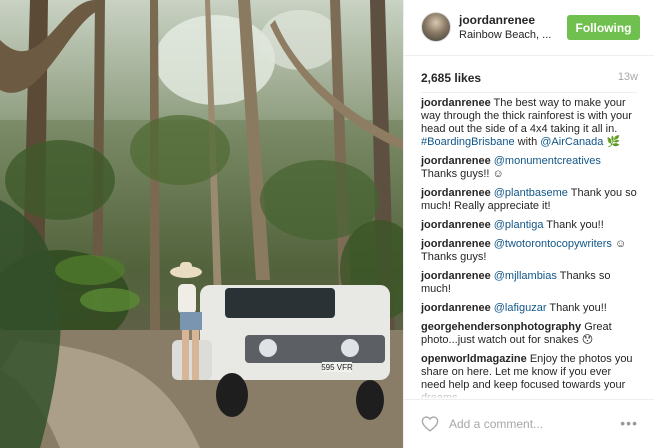  What do you see at coordinates (529, 393) in the screenshot?
I see `comments-fade` at bounding box center [529, 393].